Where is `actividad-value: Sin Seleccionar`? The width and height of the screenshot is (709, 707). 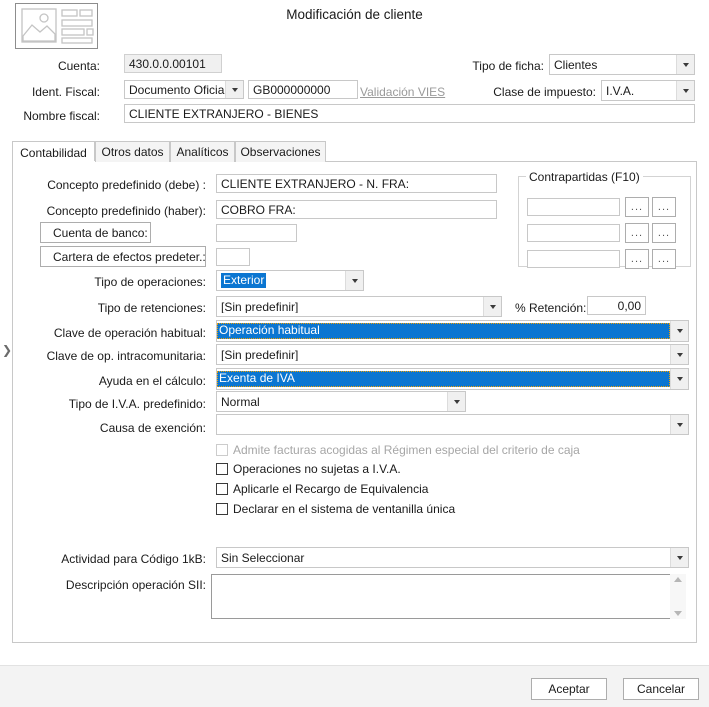
actividad-value: Sin Seleccionar is located at coordinates (263, 557).